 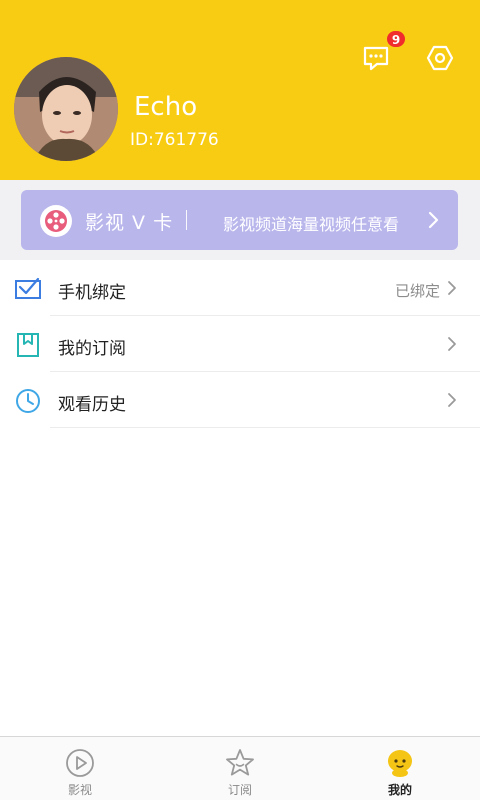 What do you see at coordinates (400, 763) in the screenshot?
I see `mascot-icon` at bounding box center [400, 763].